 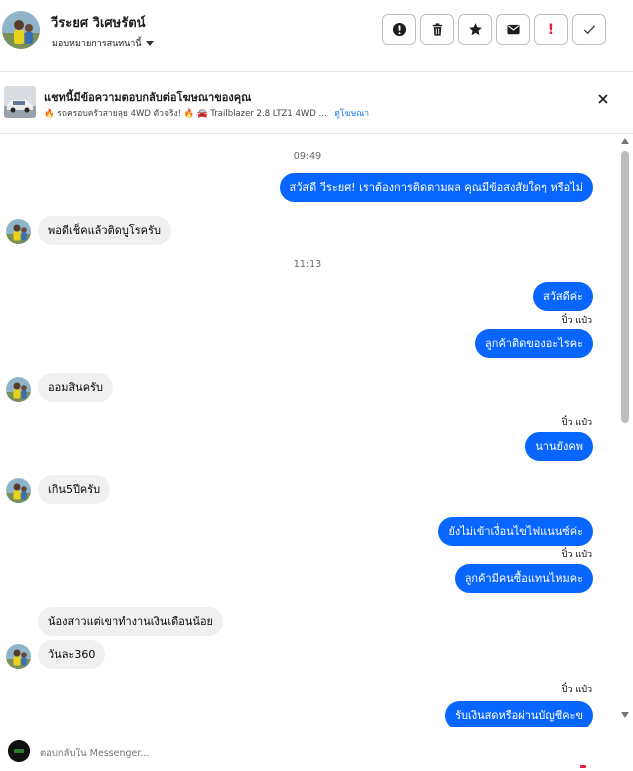 I want to click on reply-composer, so click(x=310, y=750).